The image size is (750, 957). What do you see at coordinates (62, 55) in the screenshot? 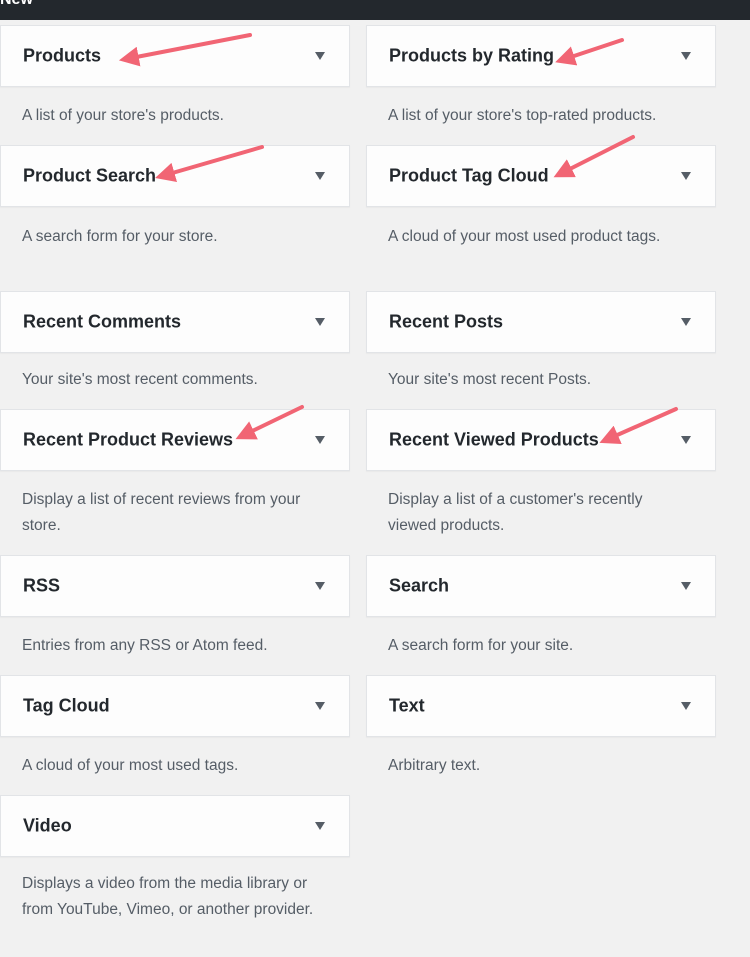
I see `widget-title: Products` at bounding box center [62, 55].